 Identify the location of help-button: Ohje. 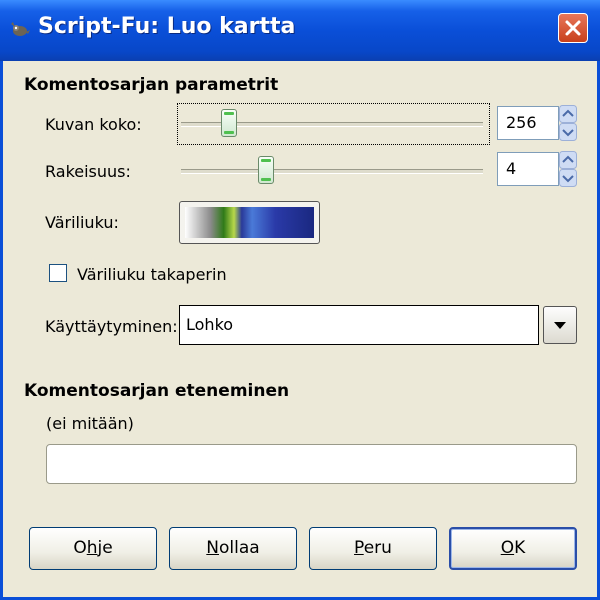
(93, 548).